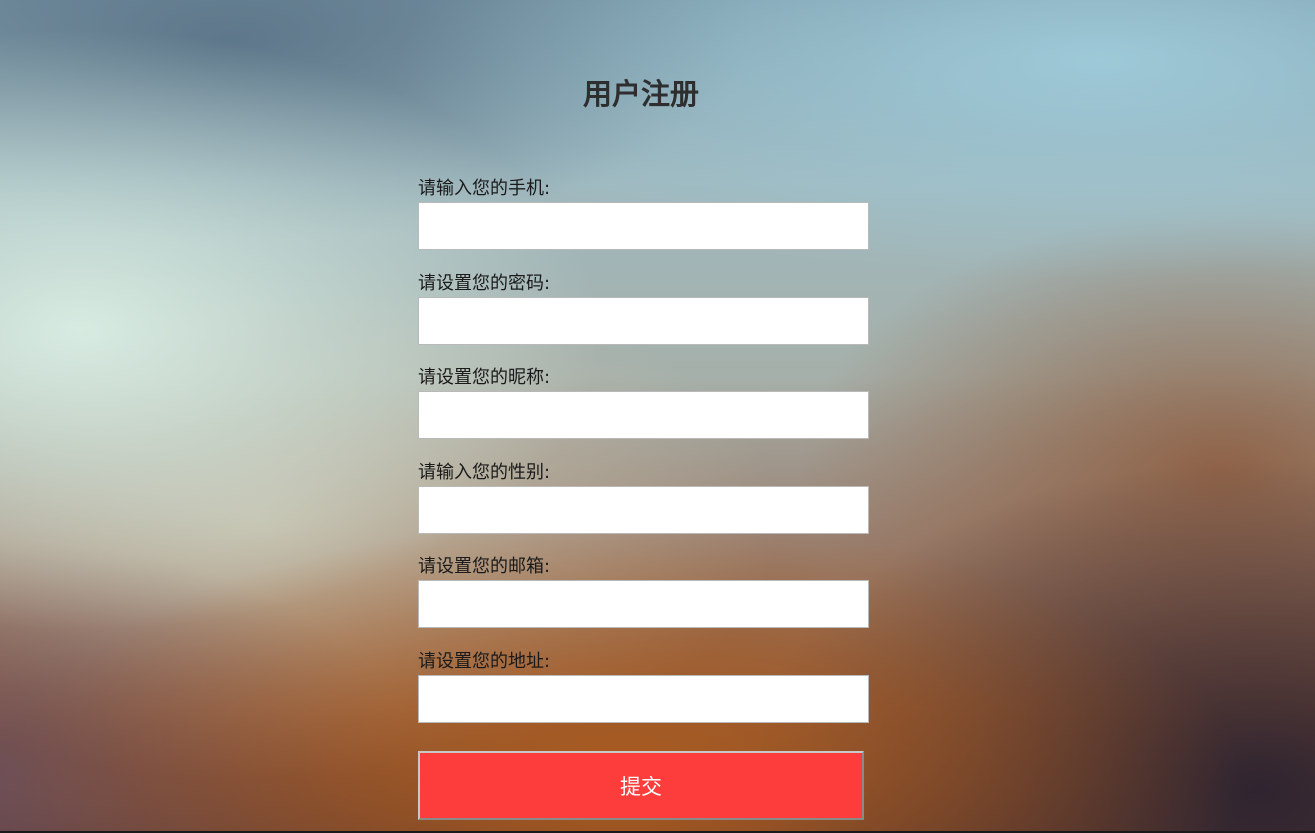 The height and width of the screenshot is (833, 1315). I want to click on address-input, so click(643, 698).